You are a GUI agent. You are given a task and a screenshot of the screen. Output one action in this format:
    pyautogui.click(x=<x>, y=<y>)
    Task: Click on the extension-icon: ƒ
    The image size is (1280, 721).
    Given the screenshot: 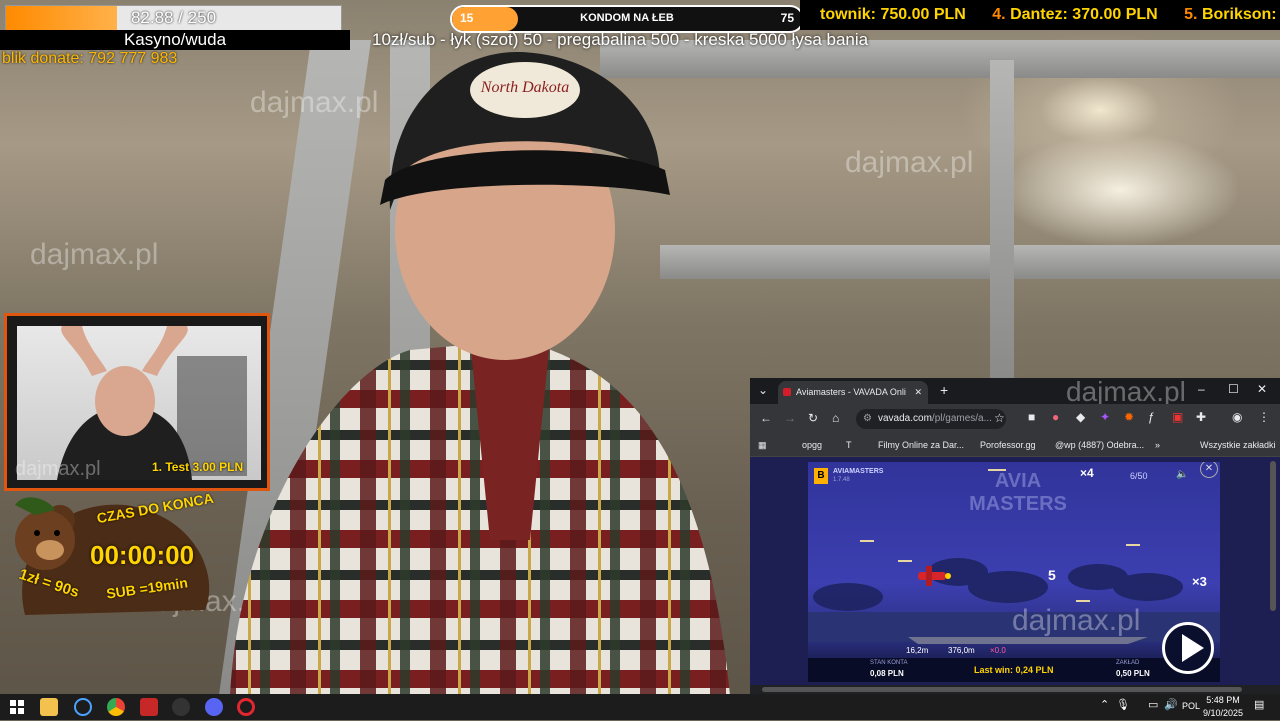 What is the action you would take?
    pyautogui.click(x=1151, y=417)
    